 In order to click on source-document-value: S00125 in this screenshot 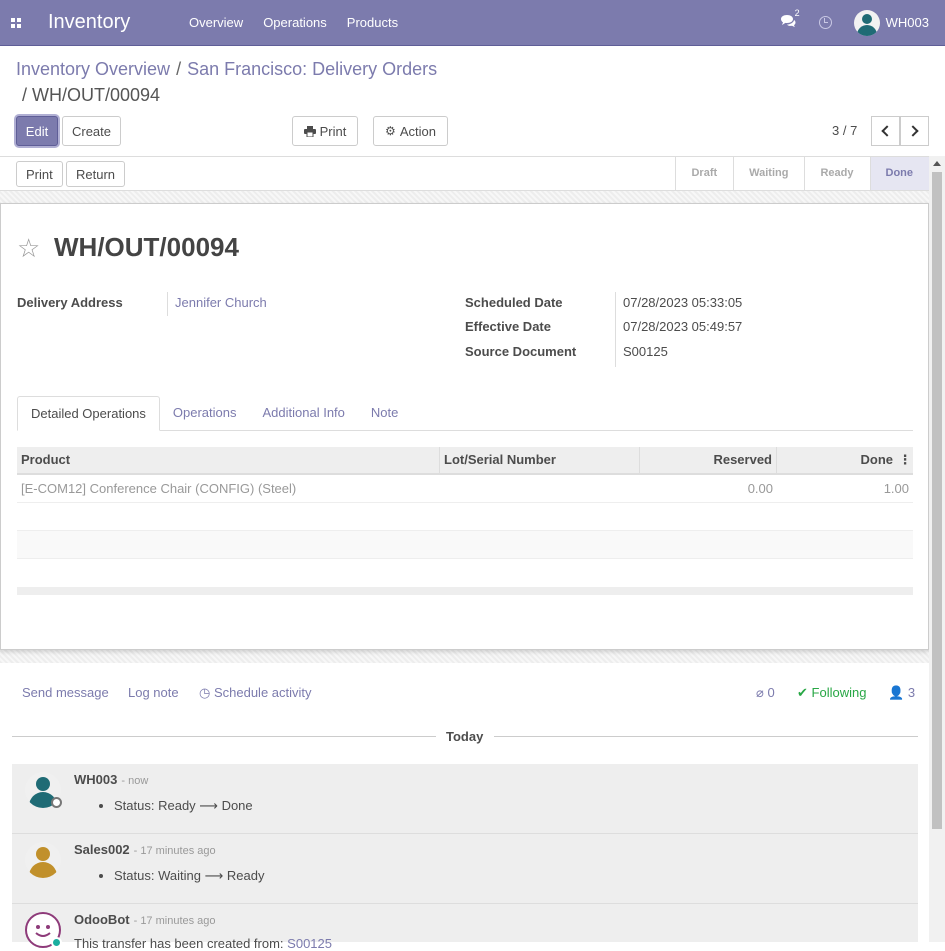, I will do `click(645, 351)`.